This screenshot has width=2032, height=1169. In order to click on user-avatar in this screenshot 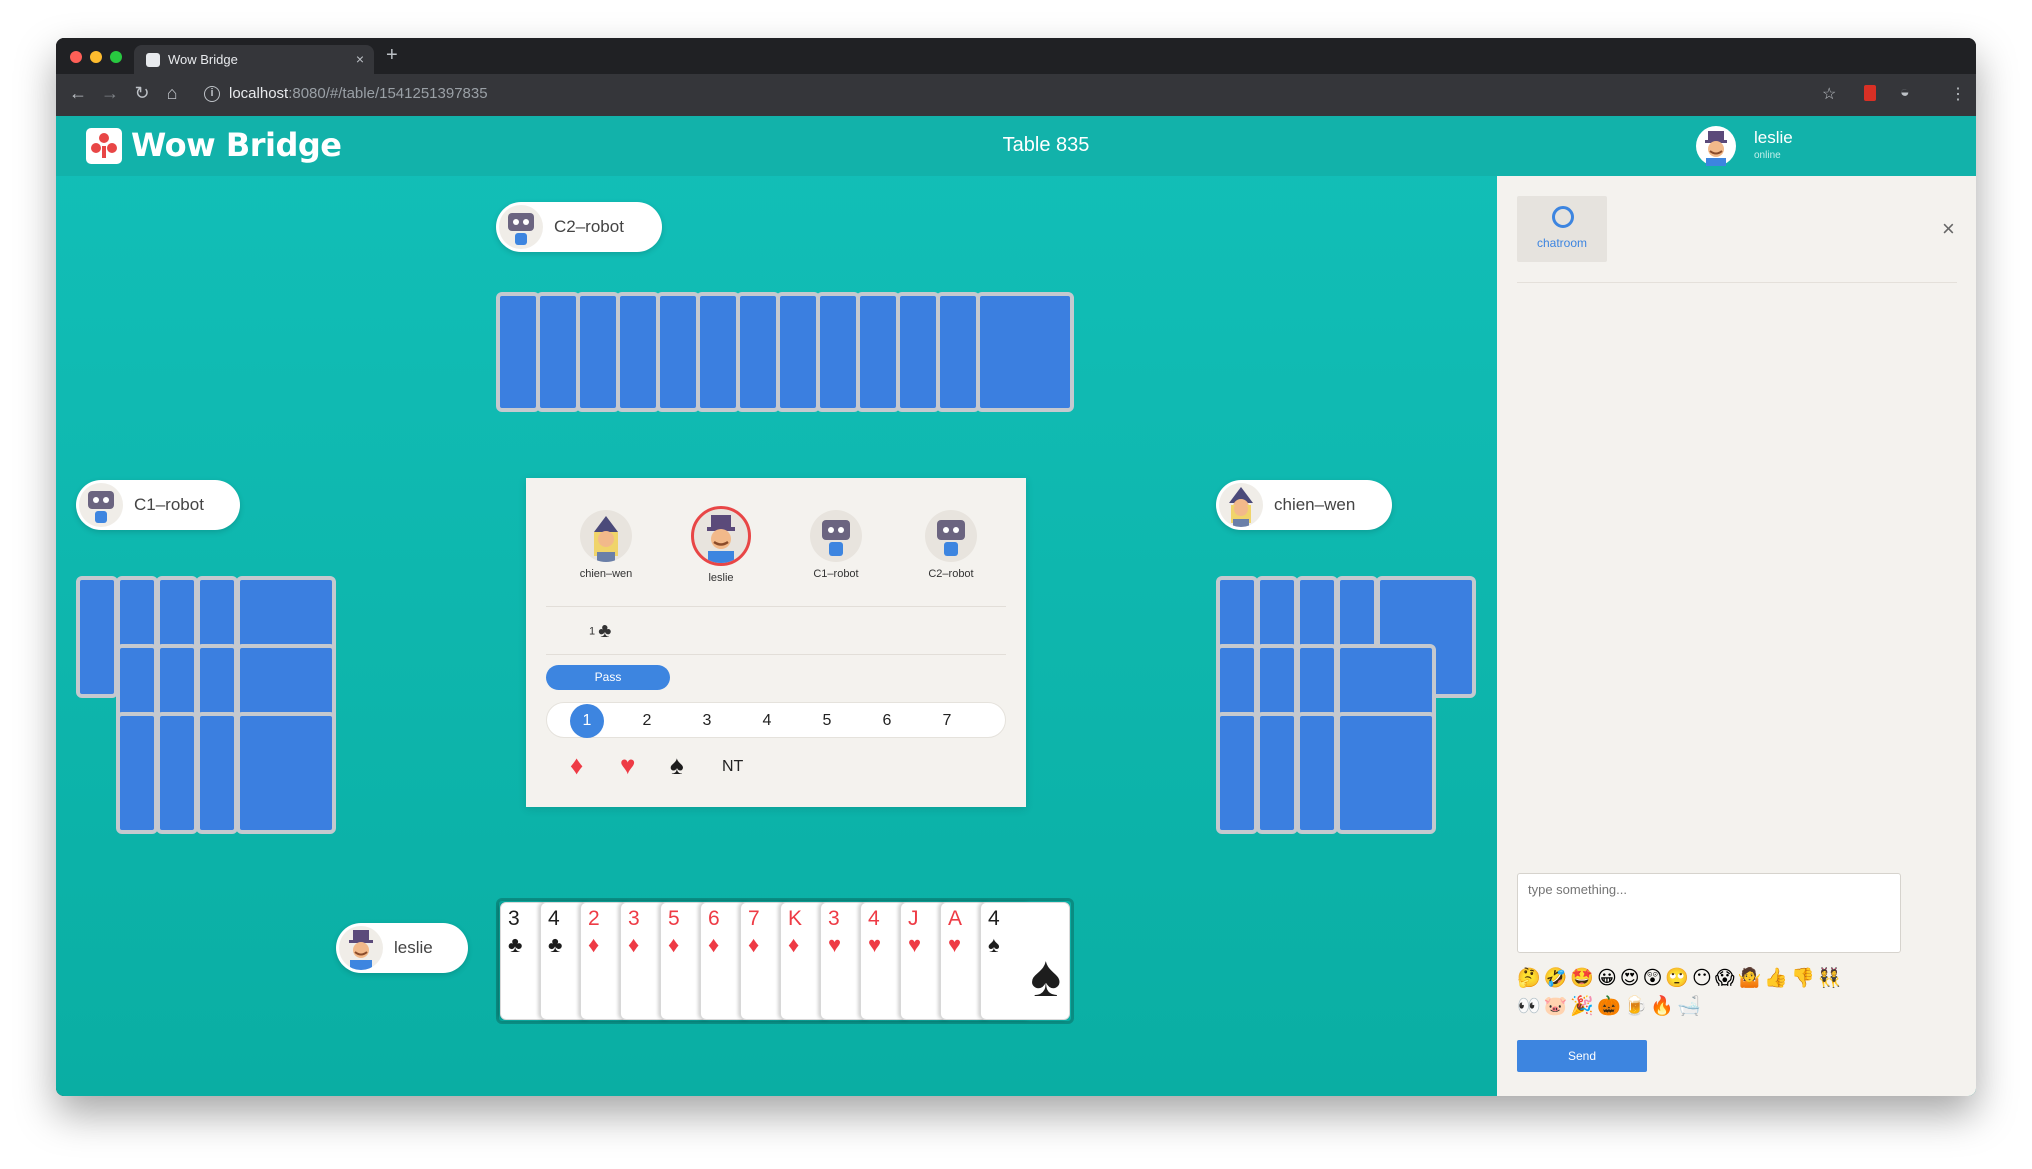, I will do `click(1716, 146)`.